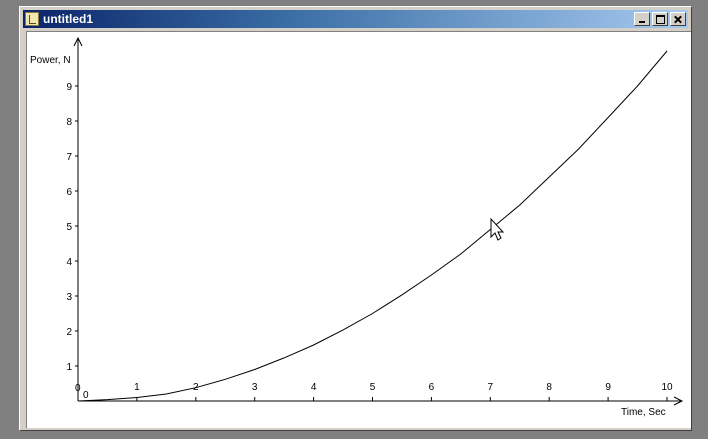 This screenshot has height=439, width=708. Describe the element at coordinates (69, 122) in the screenshot. I see `y-tick-label: 8` at that location.